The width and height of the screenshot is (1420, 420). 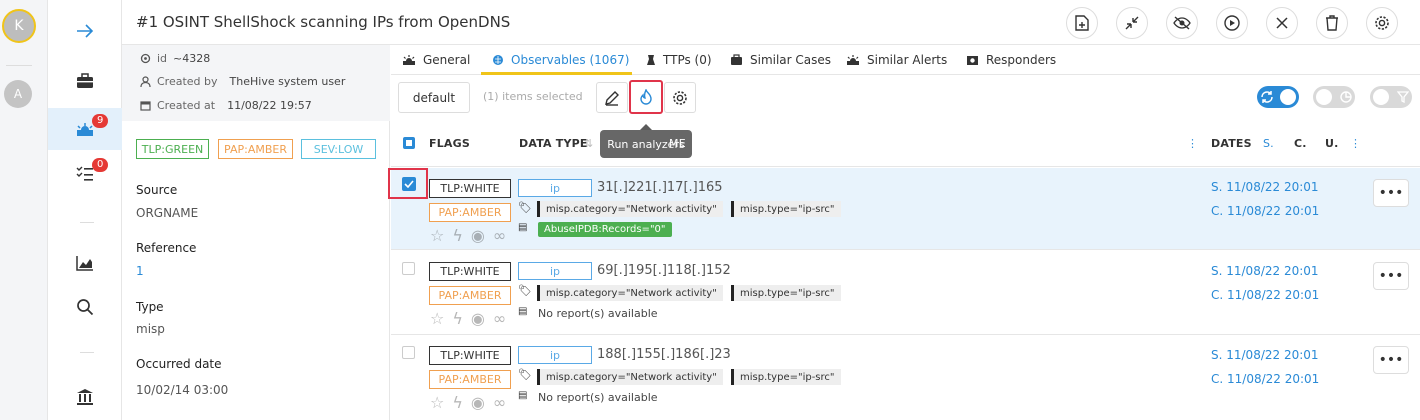 What do you see at coordinates (179, 364) in the screenshot?
I see `occurred-date-label: Occurred date` at bounding box center [179, 364].